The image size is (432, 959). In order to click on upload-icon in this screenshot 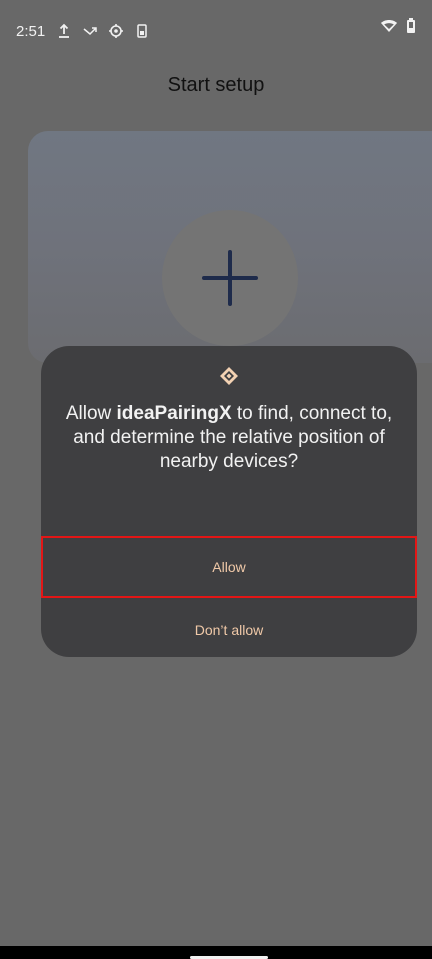, I will do `click(64, 30)`.